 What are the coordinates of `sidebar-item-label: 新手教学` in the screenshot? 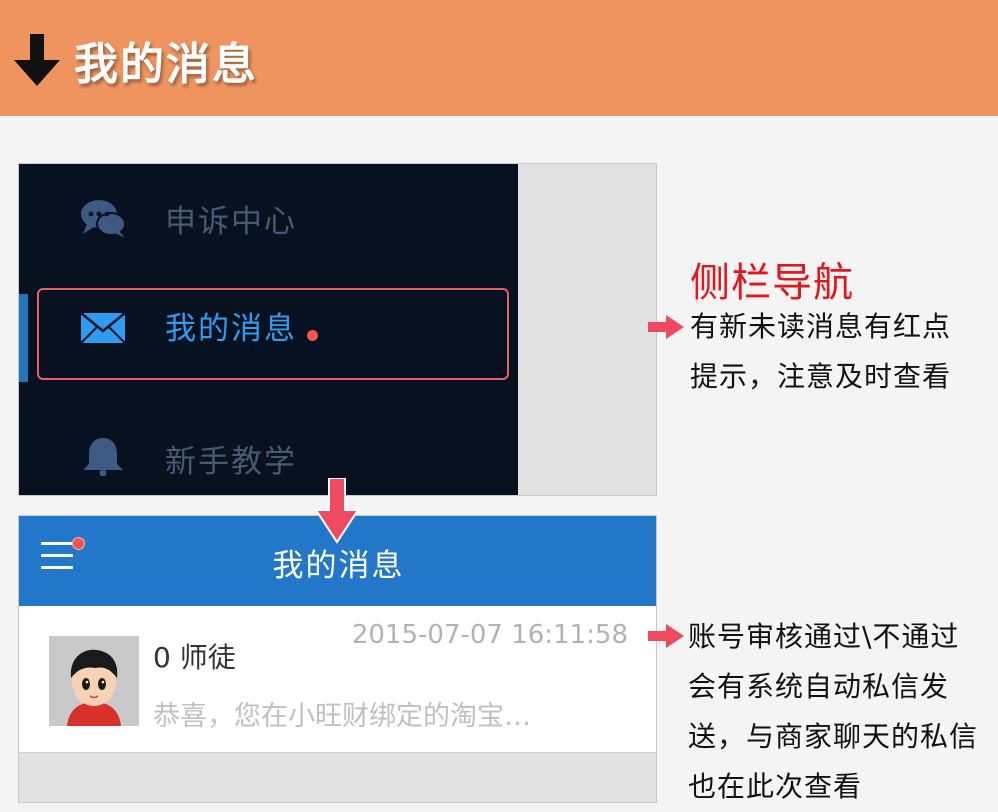 It's located at (231, 462).